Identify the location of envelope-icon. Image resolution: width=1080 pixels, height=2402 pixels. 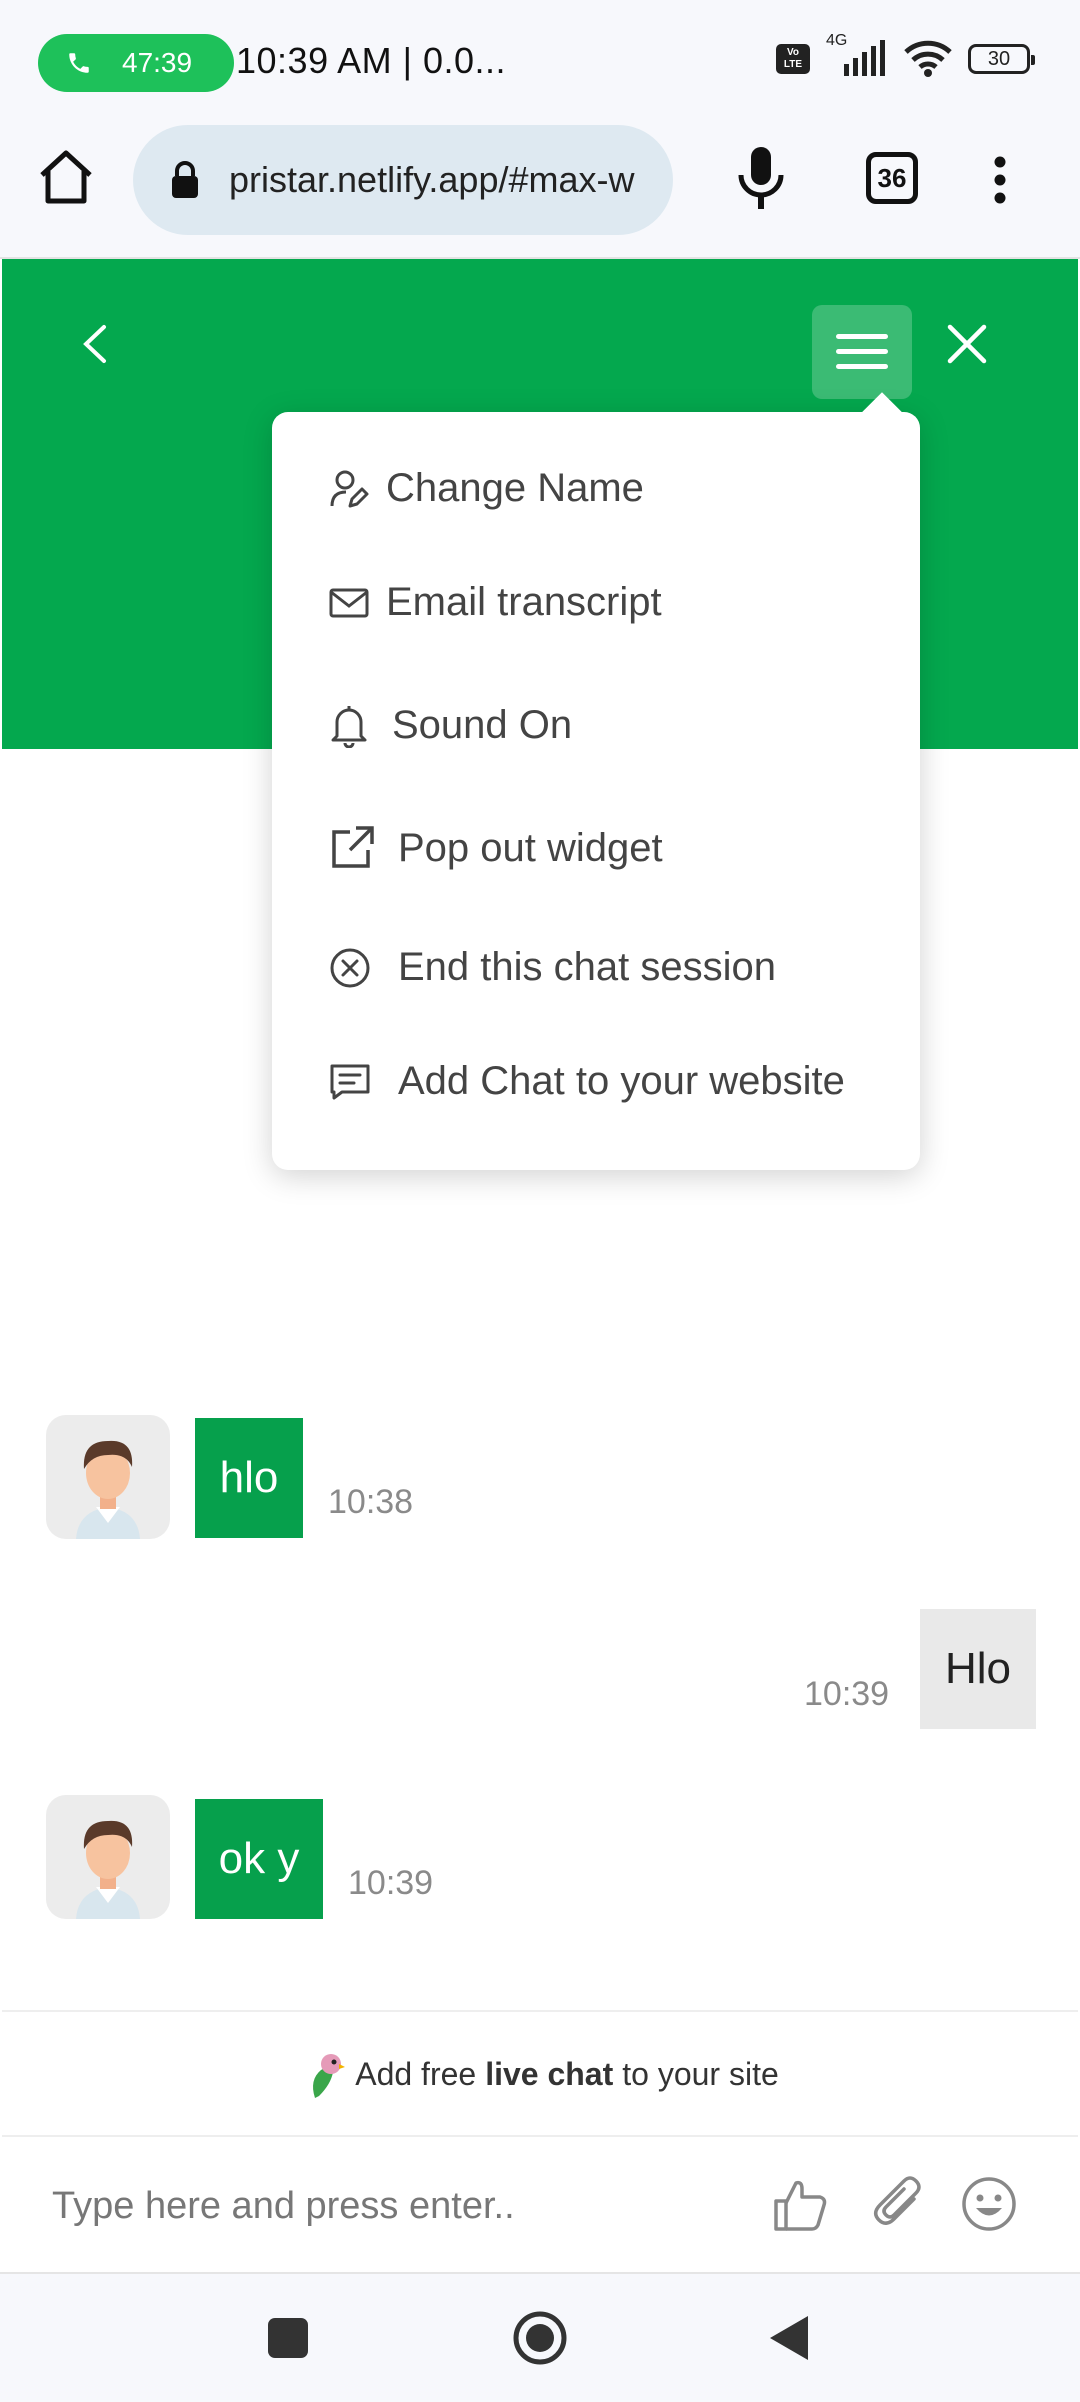
(349, 602).